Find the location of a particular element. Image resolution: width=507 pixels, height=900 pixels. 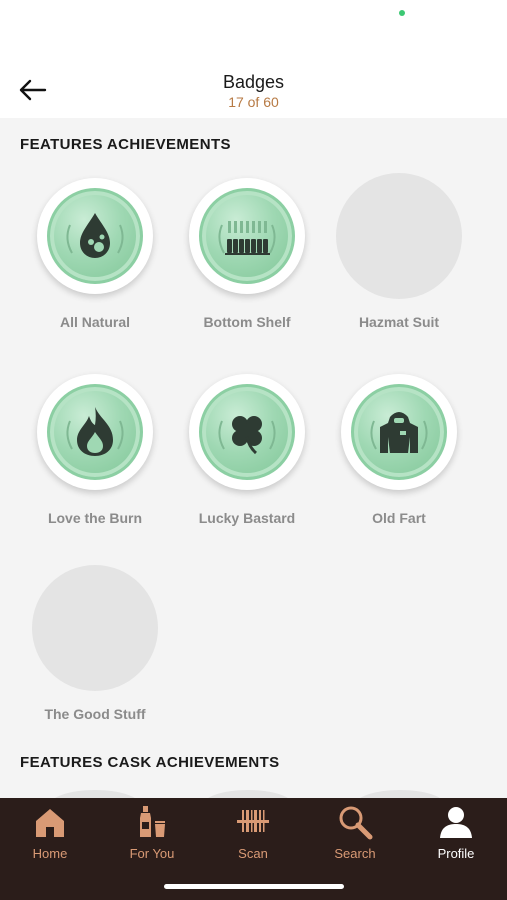

badge-label: Old Fart is located at coordinates (399, 518).